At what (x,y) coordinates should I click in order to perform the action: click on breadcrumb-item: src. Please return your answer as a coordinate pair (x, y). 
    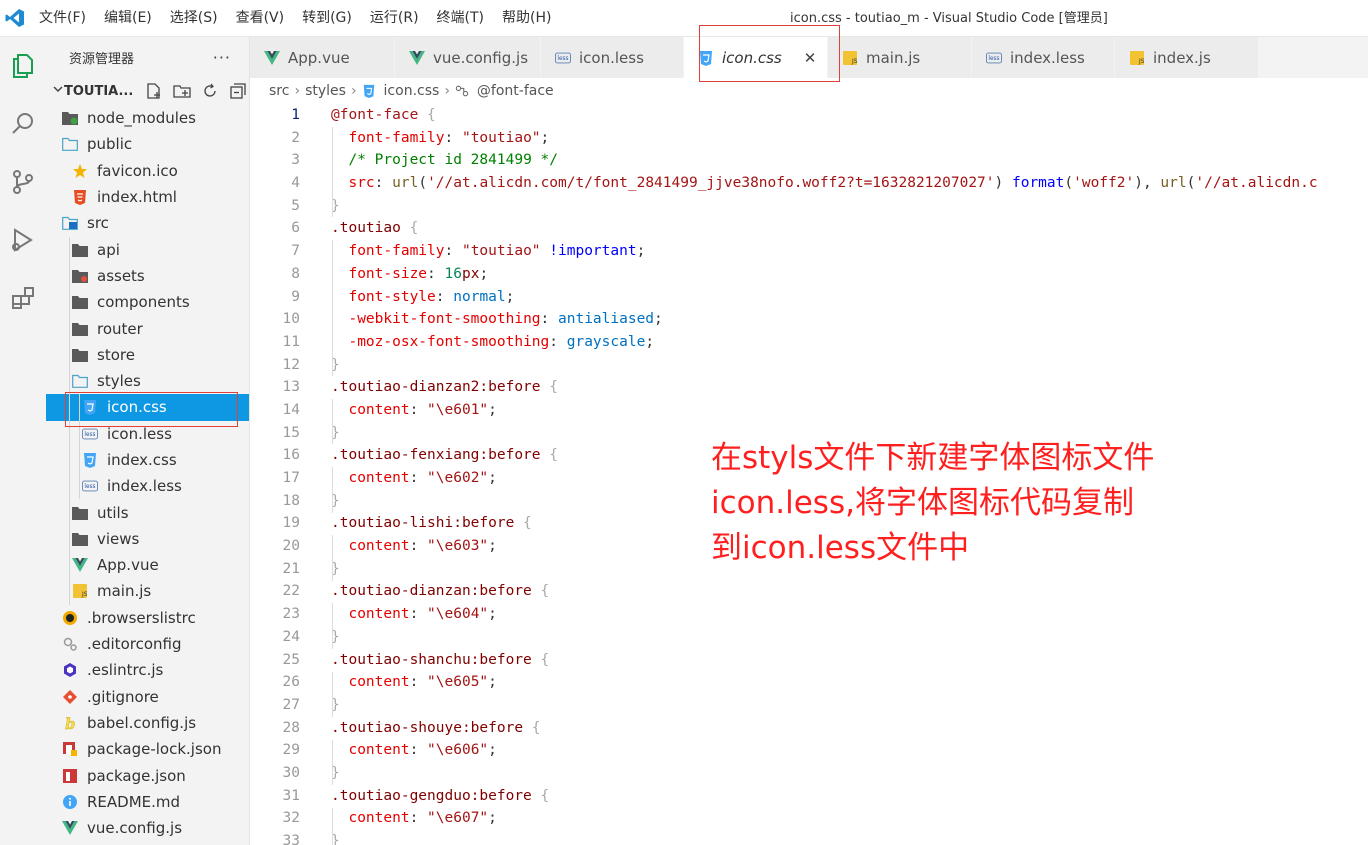
    Looking at the image, I should click on (279, 91).